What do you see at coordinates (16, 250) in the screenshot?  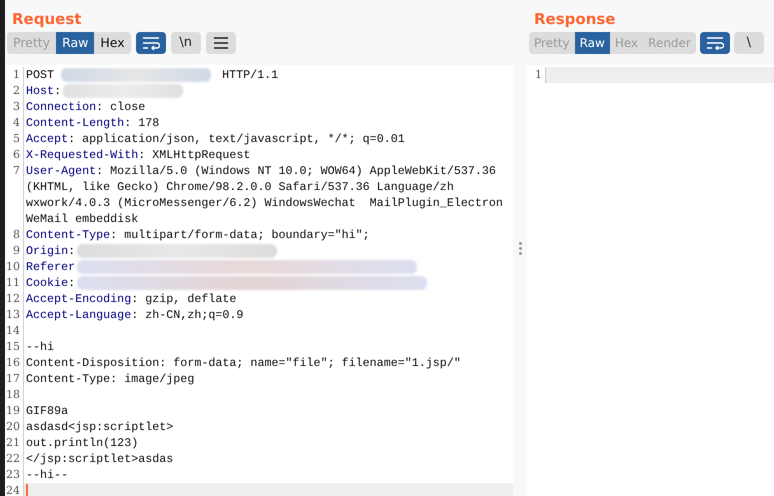 I see `line-number: 9` at bounding box center [16, 250].